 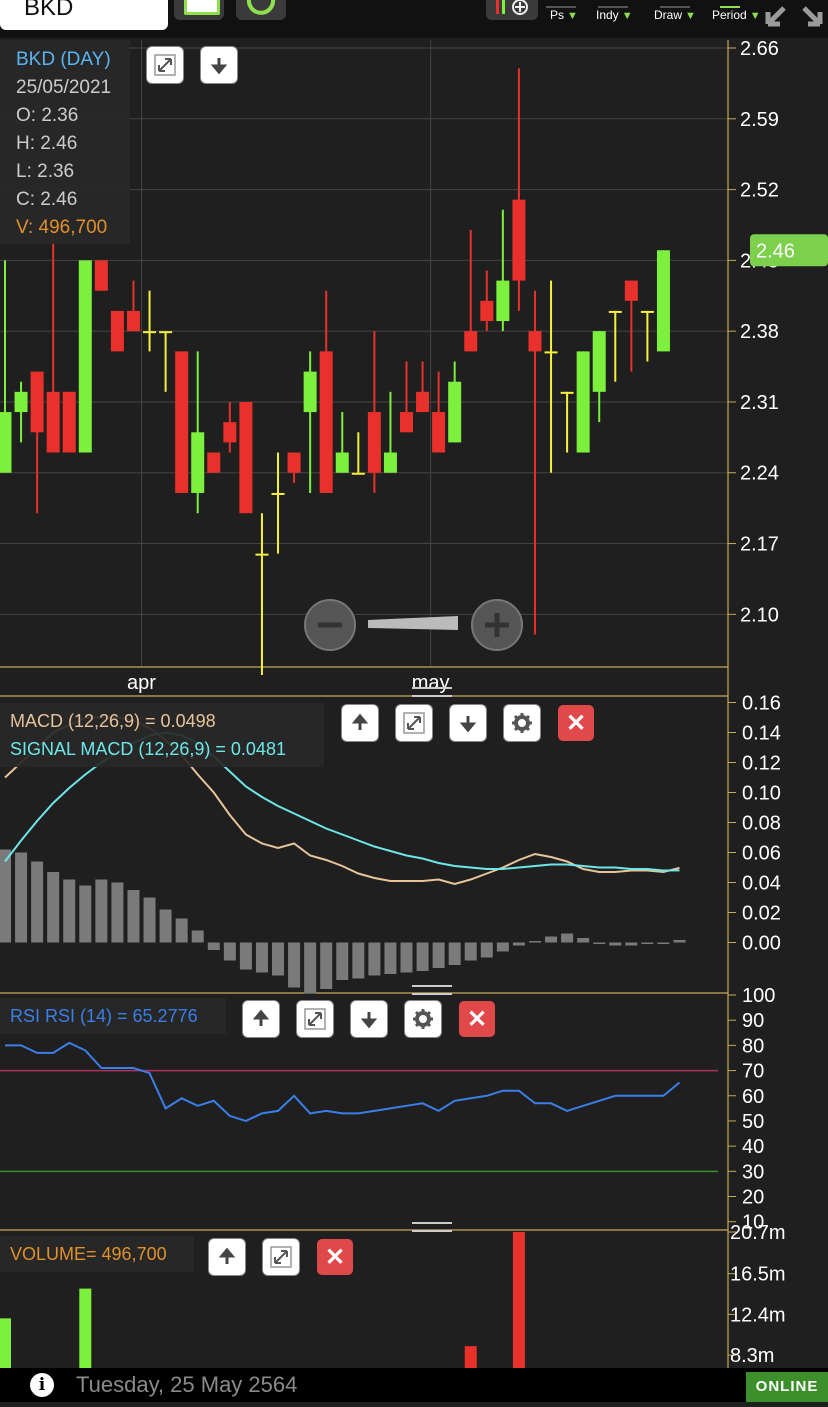 I want to click on macd-tick-label: 0.12, so click(x=761, y=764).